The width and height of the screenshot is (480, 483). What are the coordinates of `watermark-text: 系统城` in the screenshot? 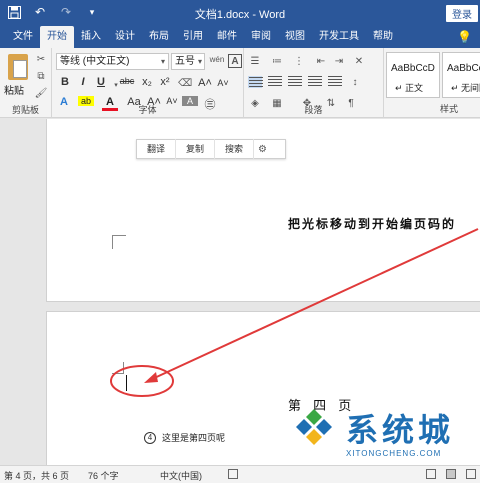 It's located at (400, 430).